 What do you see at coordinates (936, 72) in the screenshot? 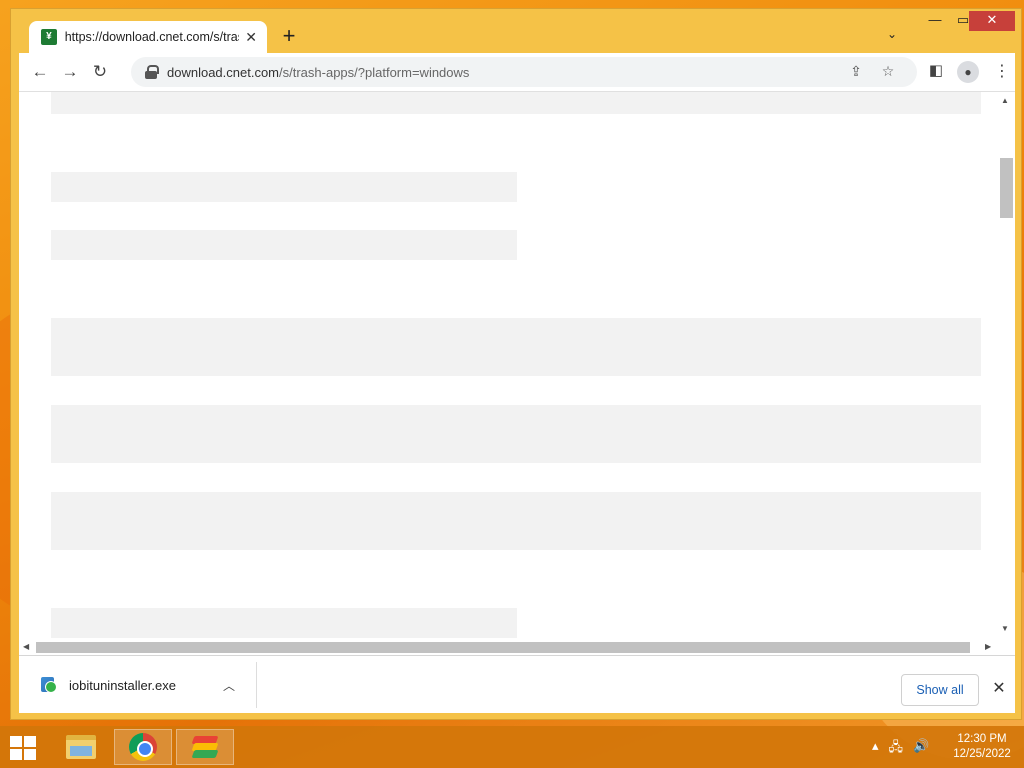
I see `side-panel-icon: ◧` at bounding box center [936, 72].